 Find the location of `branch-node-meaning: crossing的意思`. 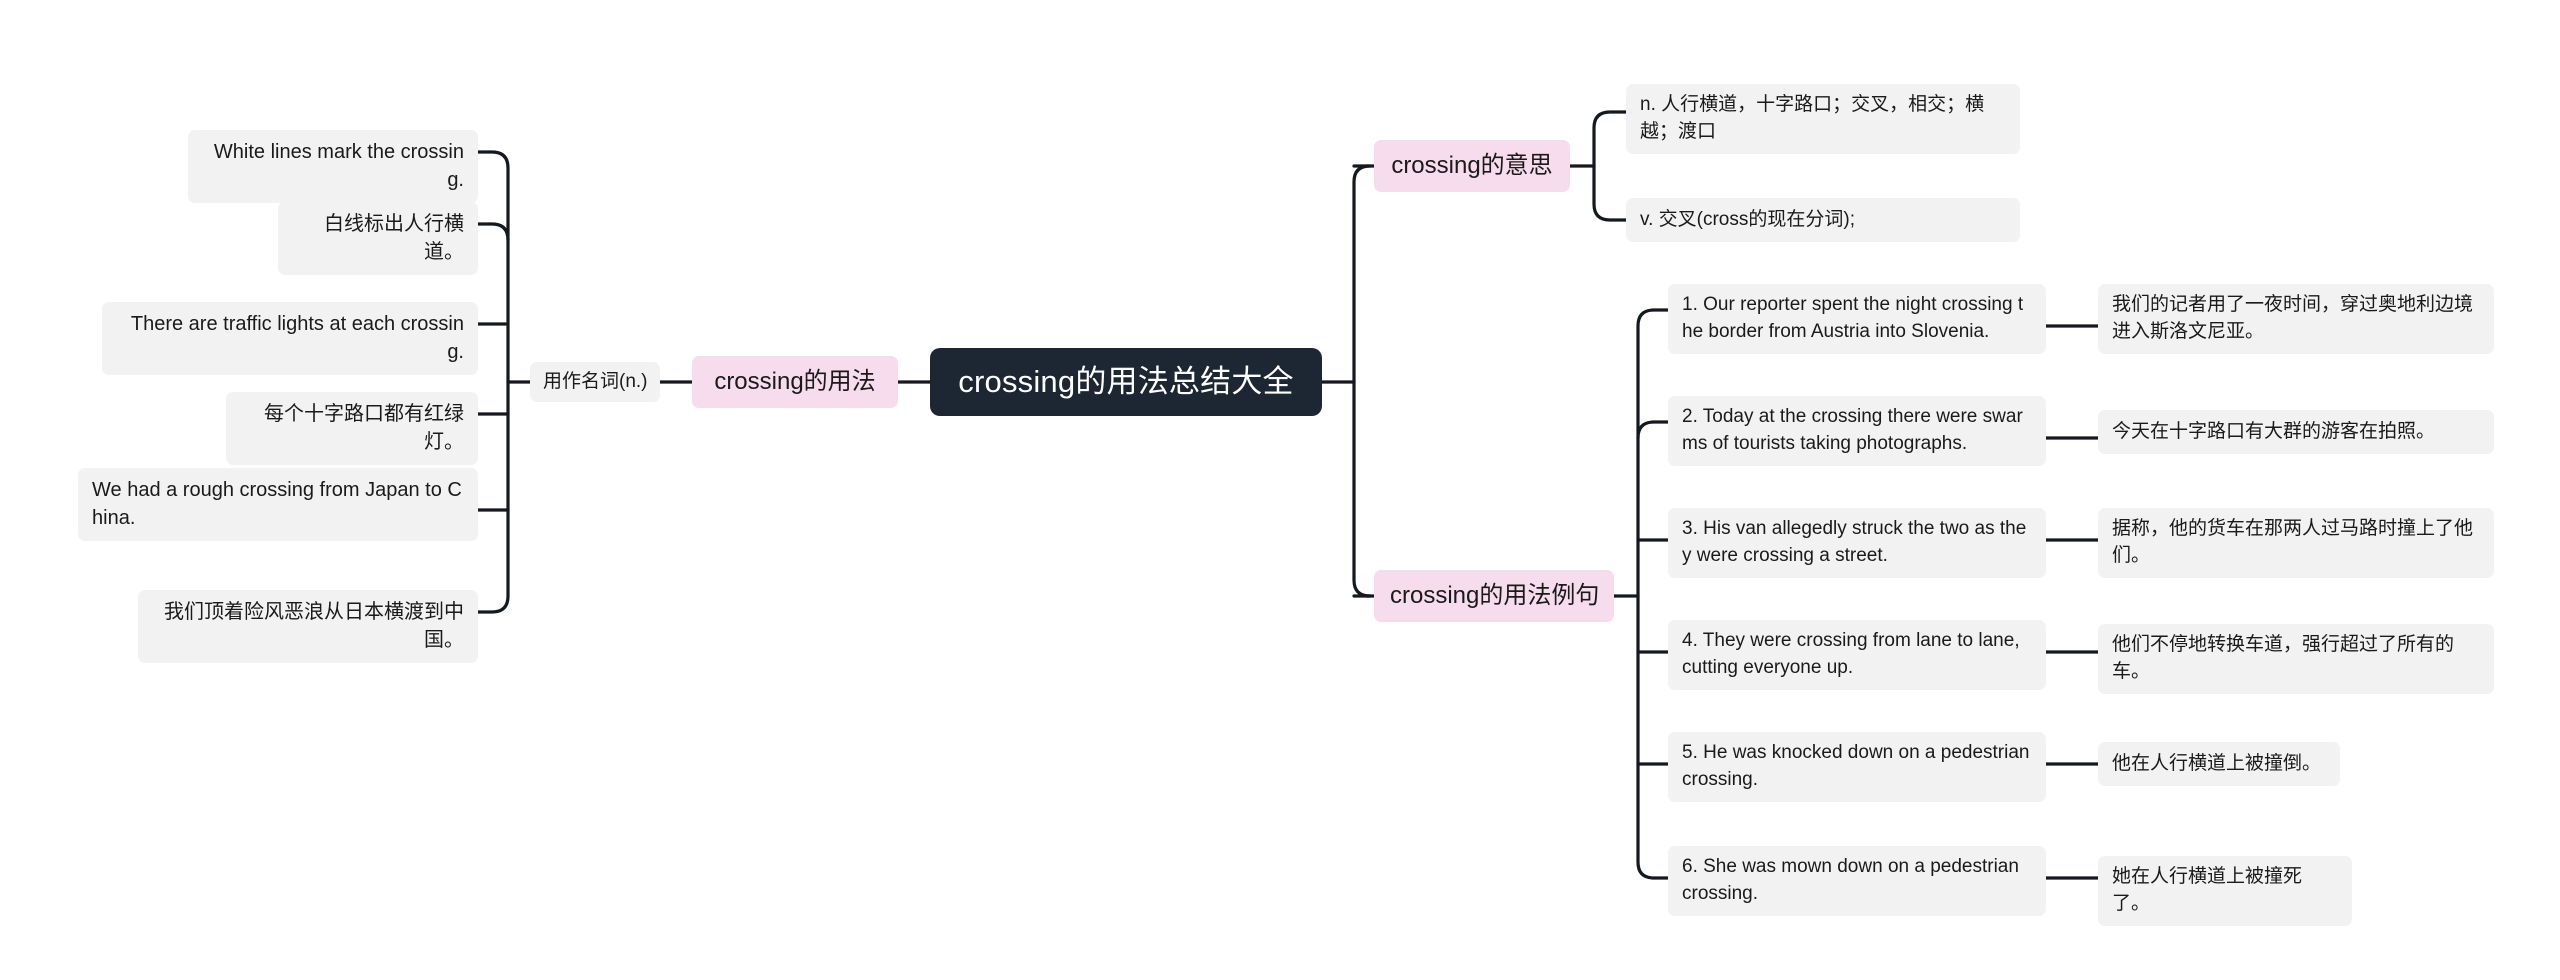

branch-node-meaning: crossing的意思 is located at coordinates (1472, 166).